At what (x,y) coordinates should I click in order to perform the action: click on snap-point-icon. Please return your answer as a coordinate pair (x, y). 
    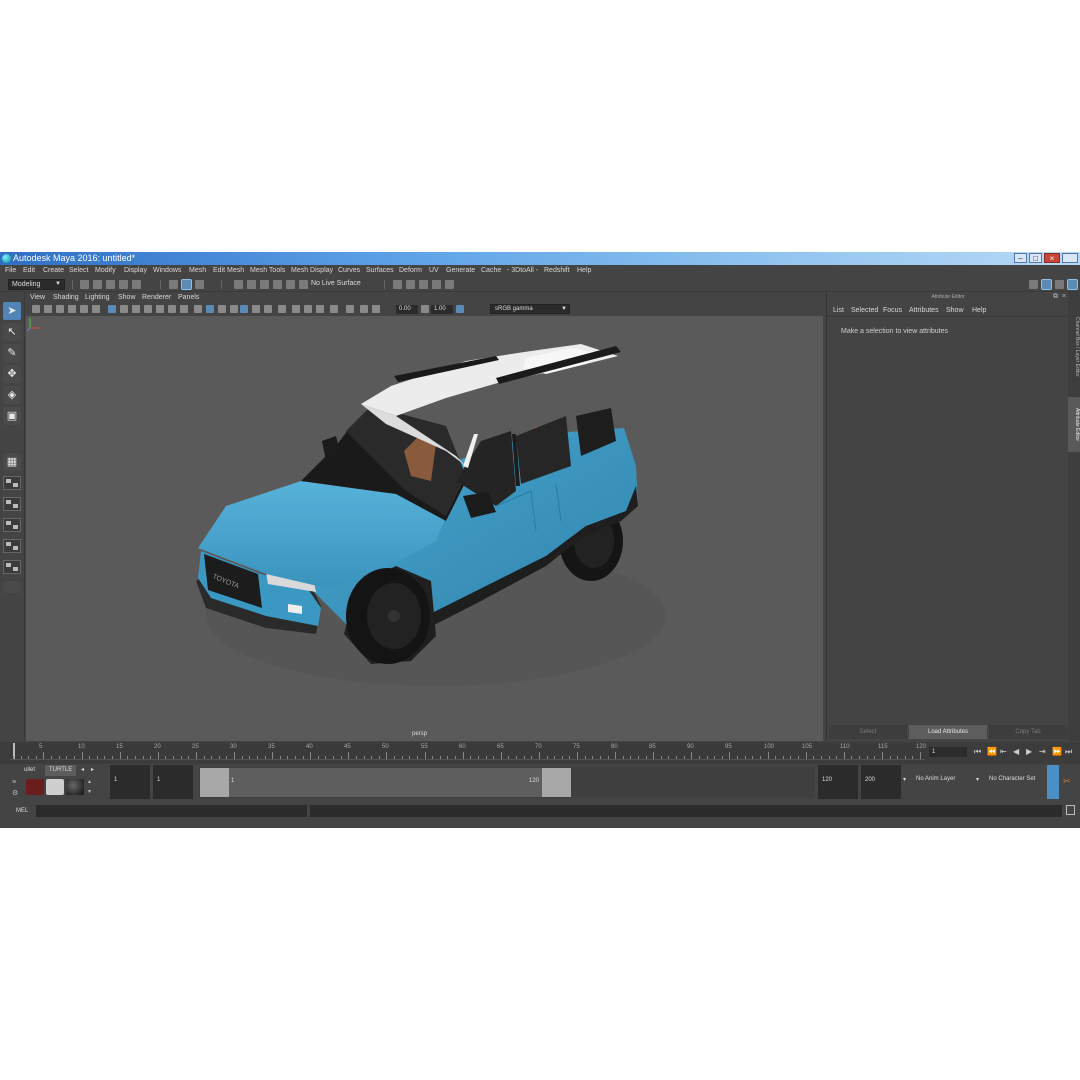
    Looking at the image, I should click on (264, 284).